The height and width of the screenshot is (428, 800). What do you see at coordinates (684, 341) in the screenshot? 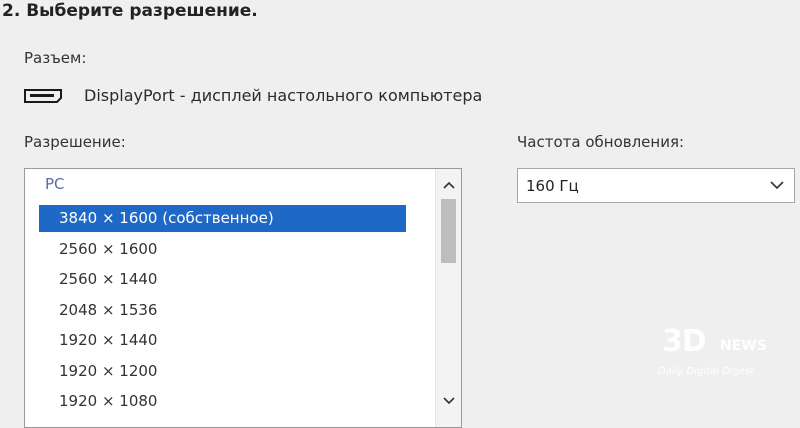
I see `watermark-brand: 3D` at bounding box center [684, 341].